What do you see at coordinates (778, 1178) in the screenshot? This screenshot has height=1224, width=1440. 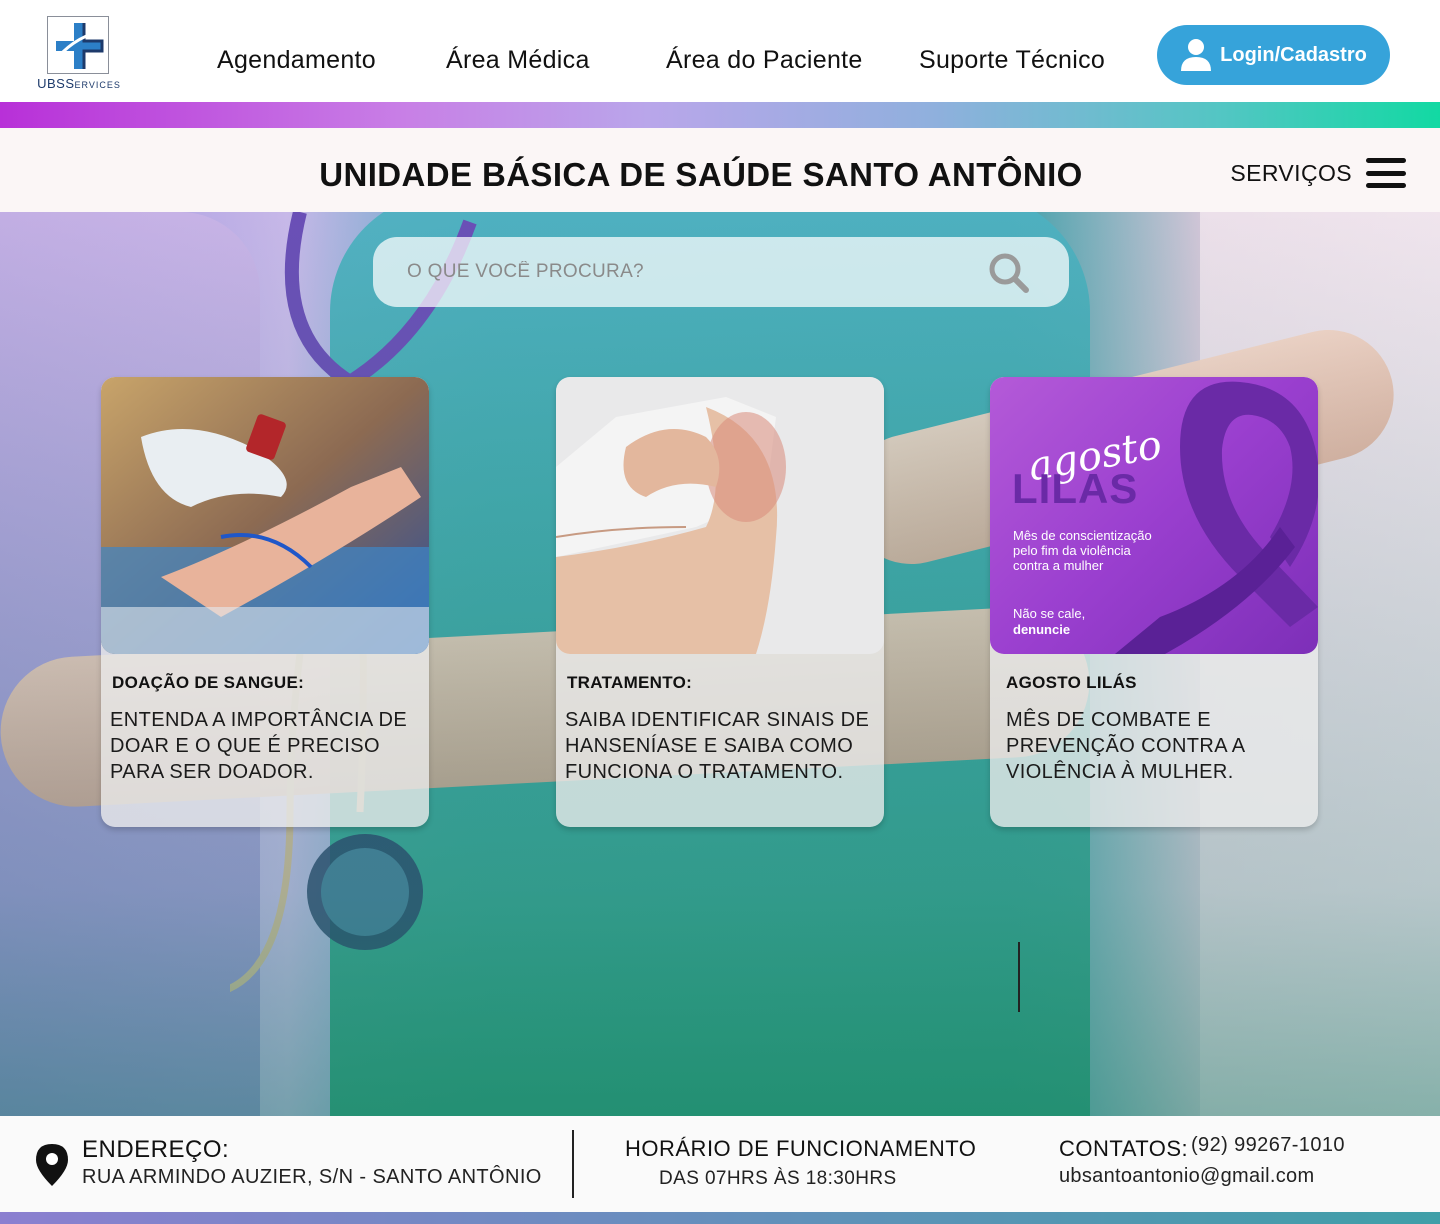 I see `opening-hours-value: DAS 07HRS ÀS 18:30HRS` at bounding box center [778, 1178].